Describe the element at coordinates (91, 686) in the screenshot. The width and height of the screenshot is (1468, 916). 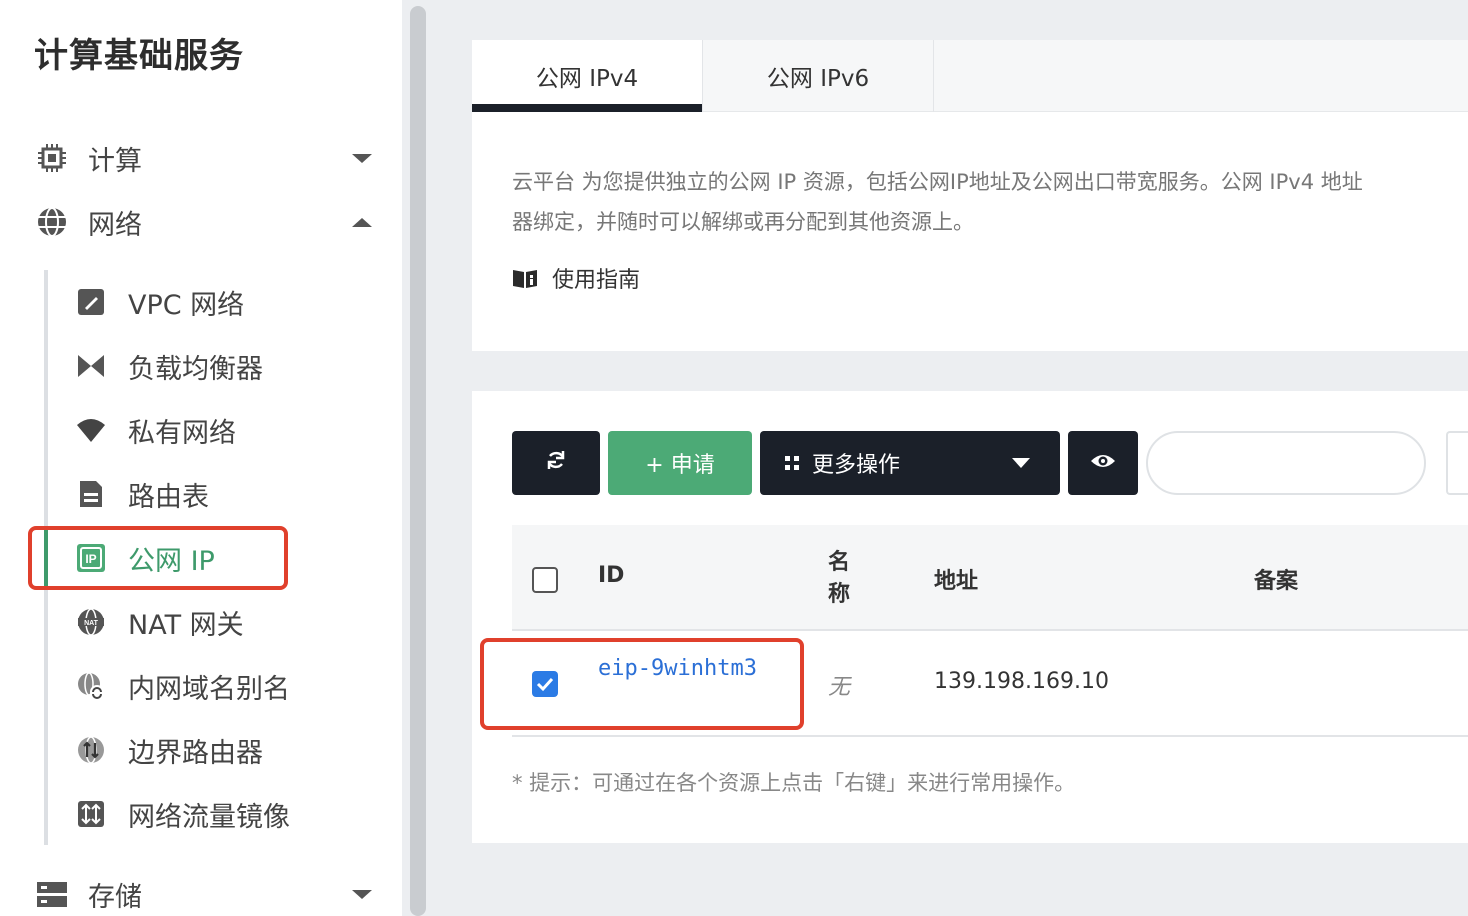
I see `dns-alias-icon` at that location.